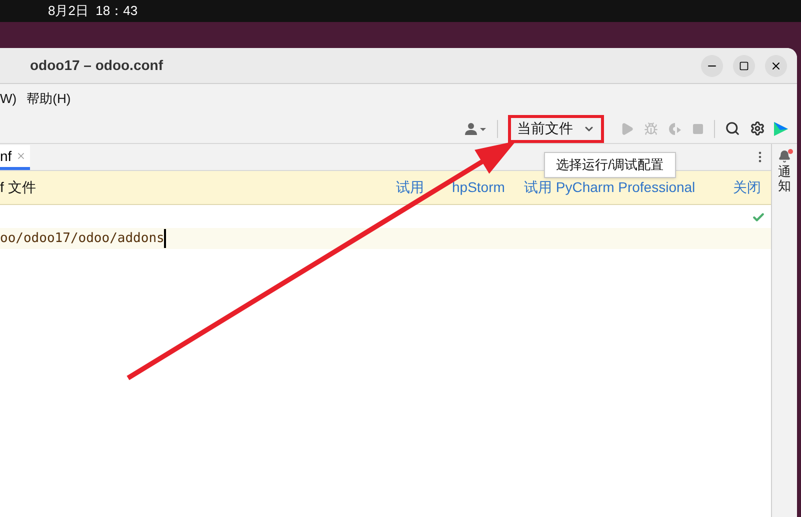  I want to click on editor-tab: nf, so click(15, 157).